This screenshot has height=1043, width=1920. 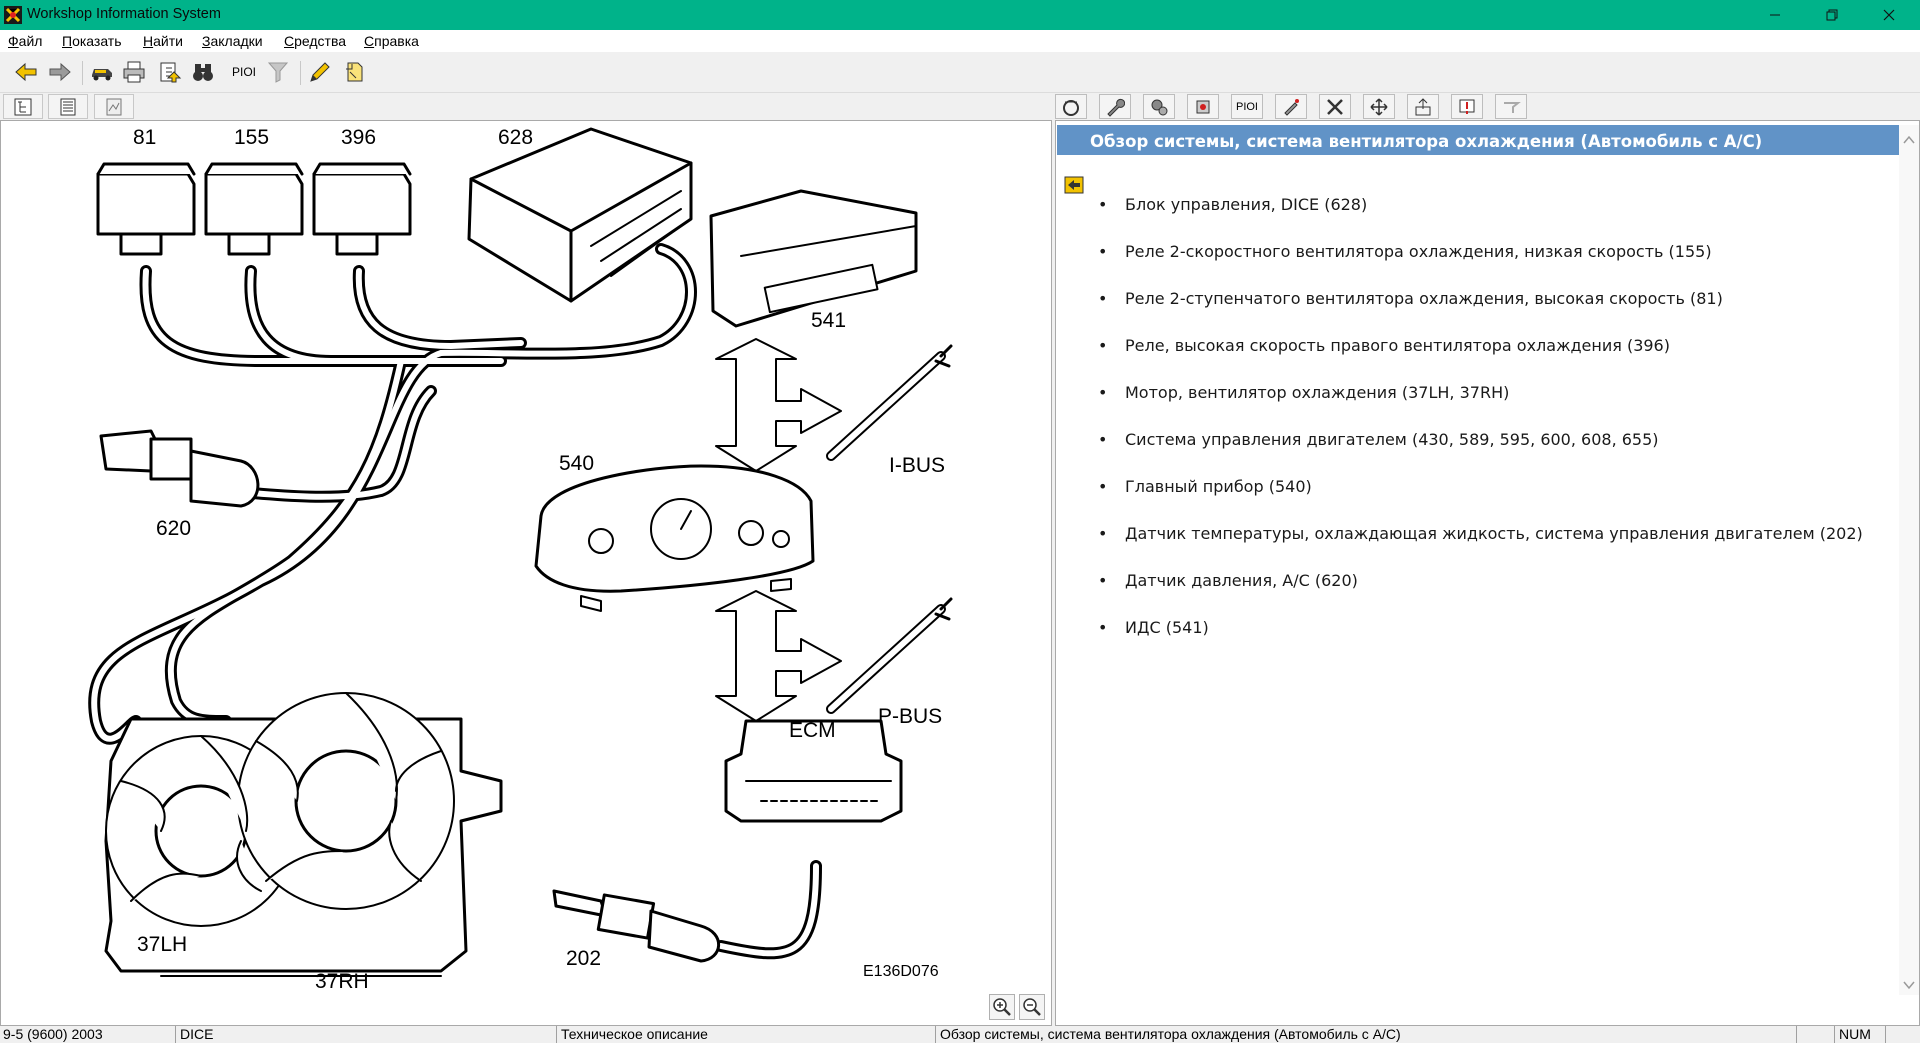 I want to click on binoculars-icon, so click(x=203, y=72).